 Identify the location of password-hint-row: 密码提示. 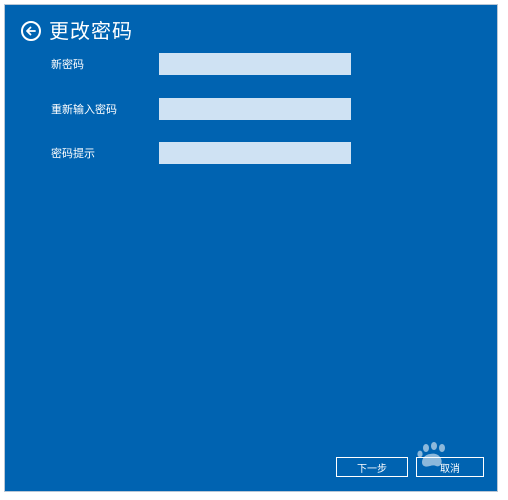
(201, 153).